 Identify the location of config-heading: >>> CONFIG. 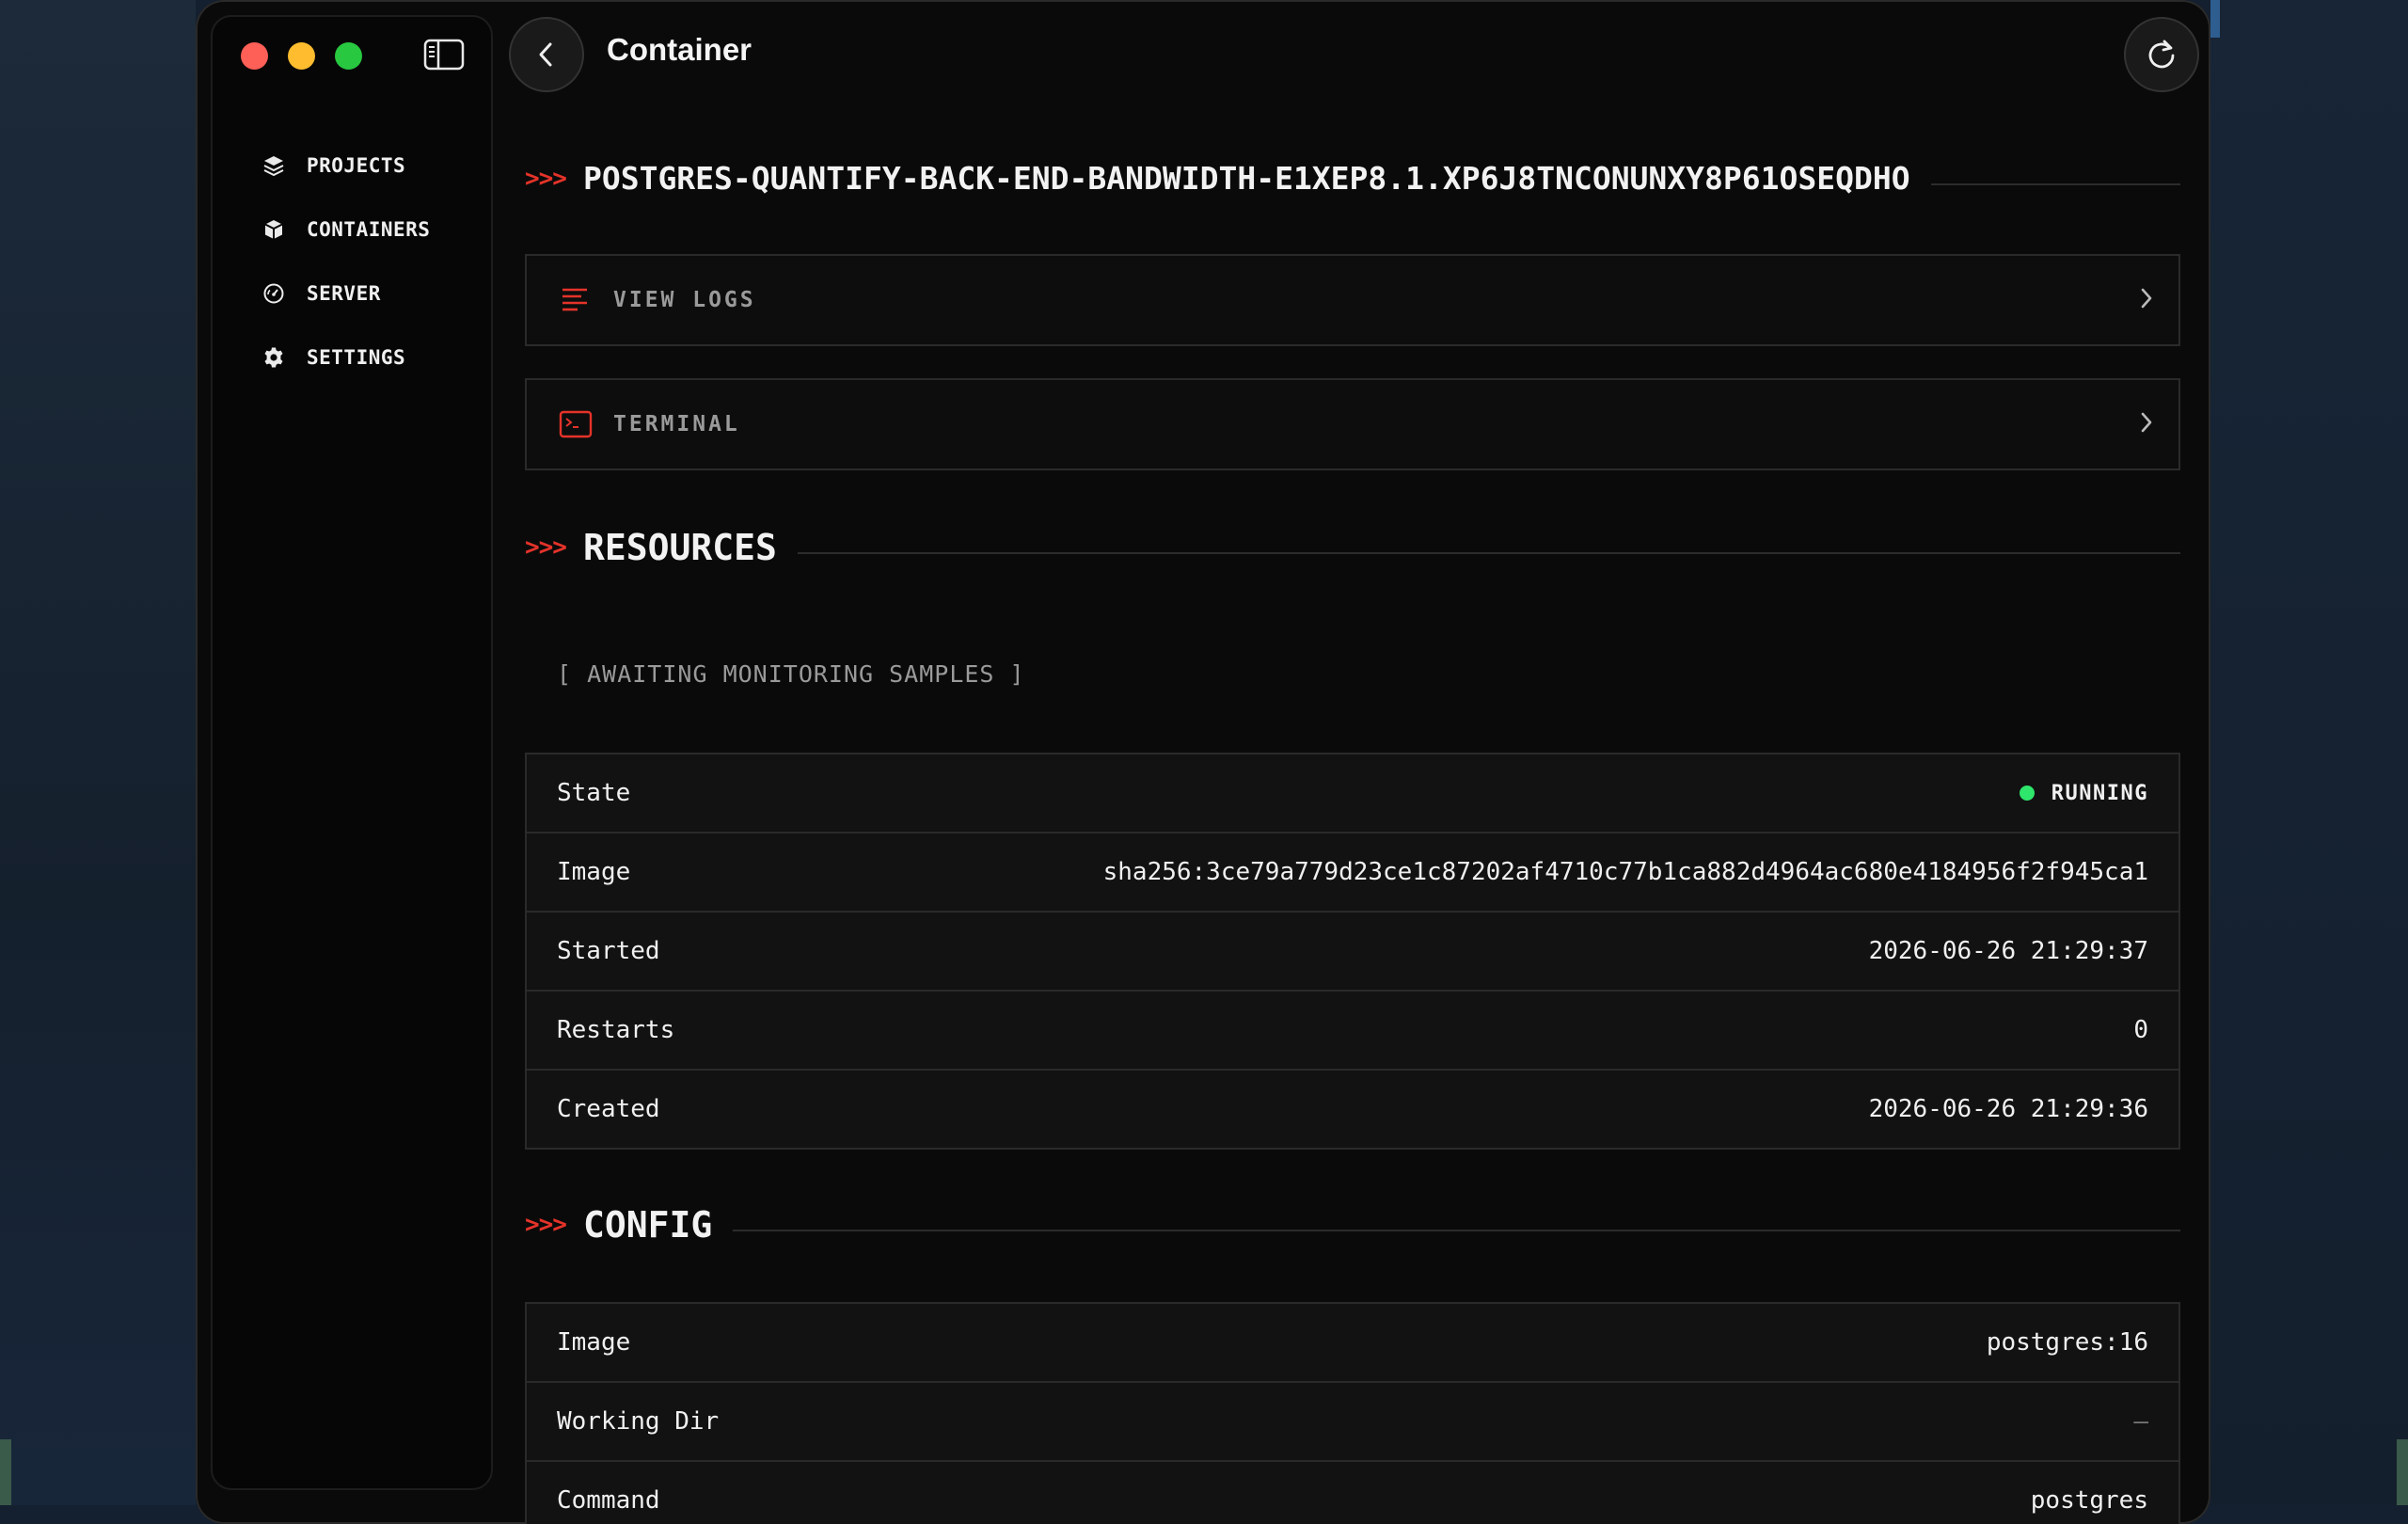
(1352, 1225).